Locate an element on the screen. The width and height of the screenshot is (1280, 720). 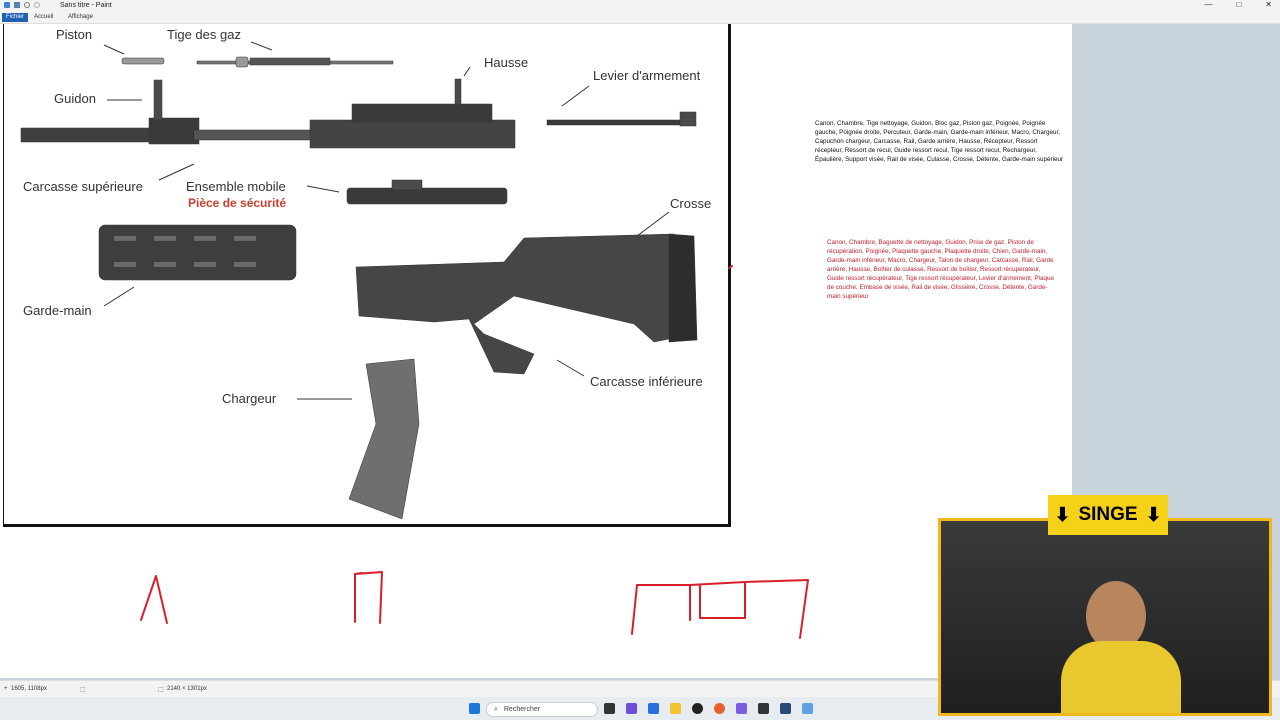
singe-banner: ⬇ SINGE ⬇ is located at coordinates (1108, 515).